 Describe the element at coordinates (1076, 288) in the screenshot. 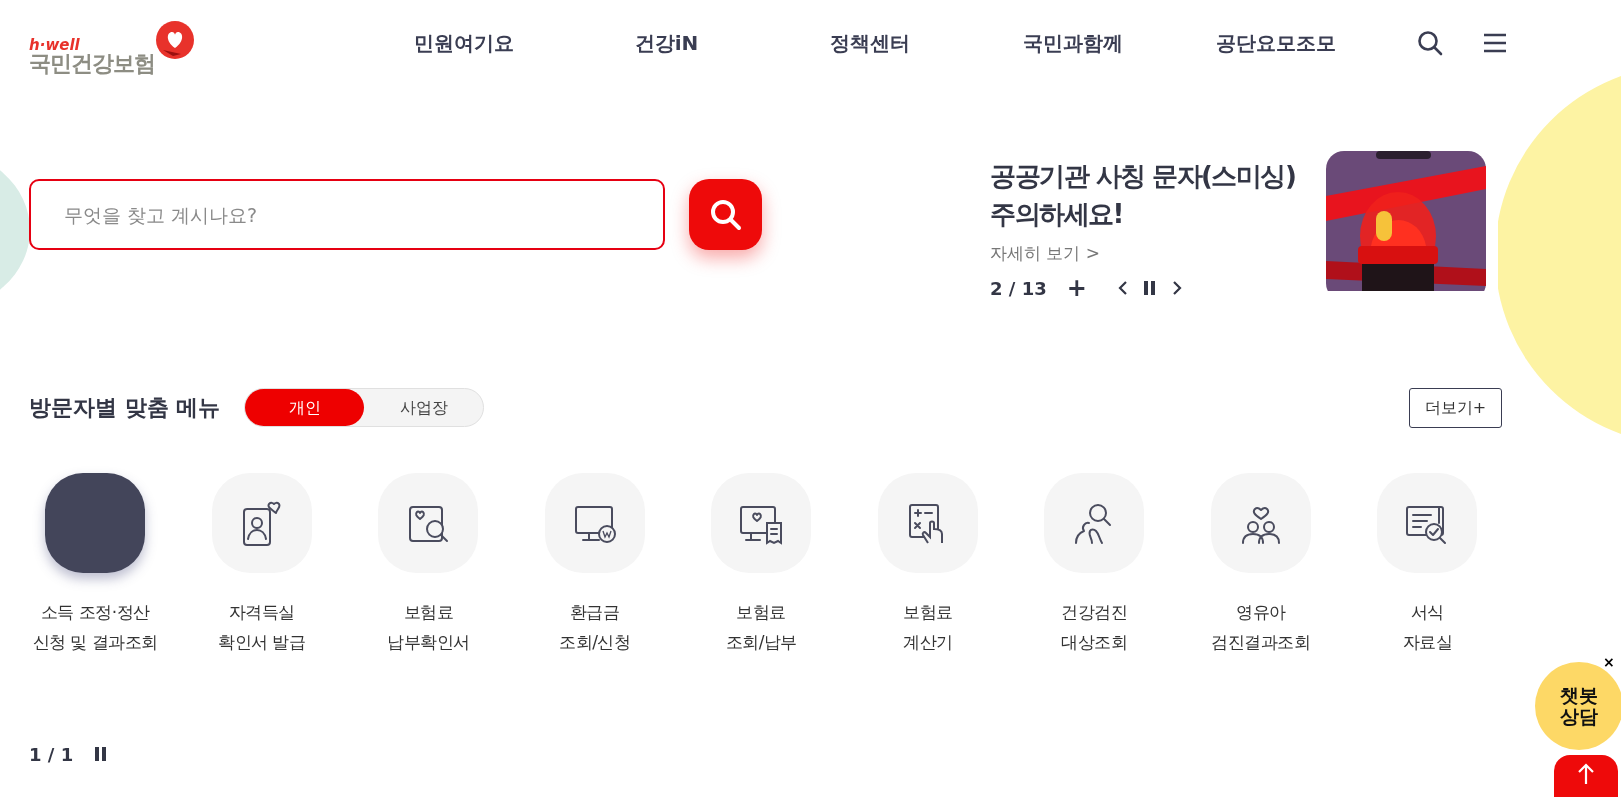

I see `add-button: +` at that location.